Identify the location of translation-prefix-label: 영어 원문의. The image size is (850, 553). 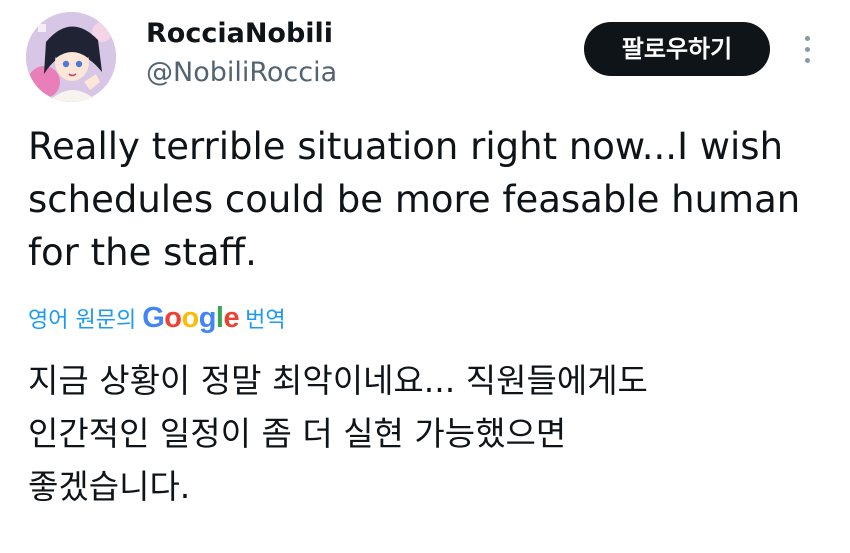
(82, 318).